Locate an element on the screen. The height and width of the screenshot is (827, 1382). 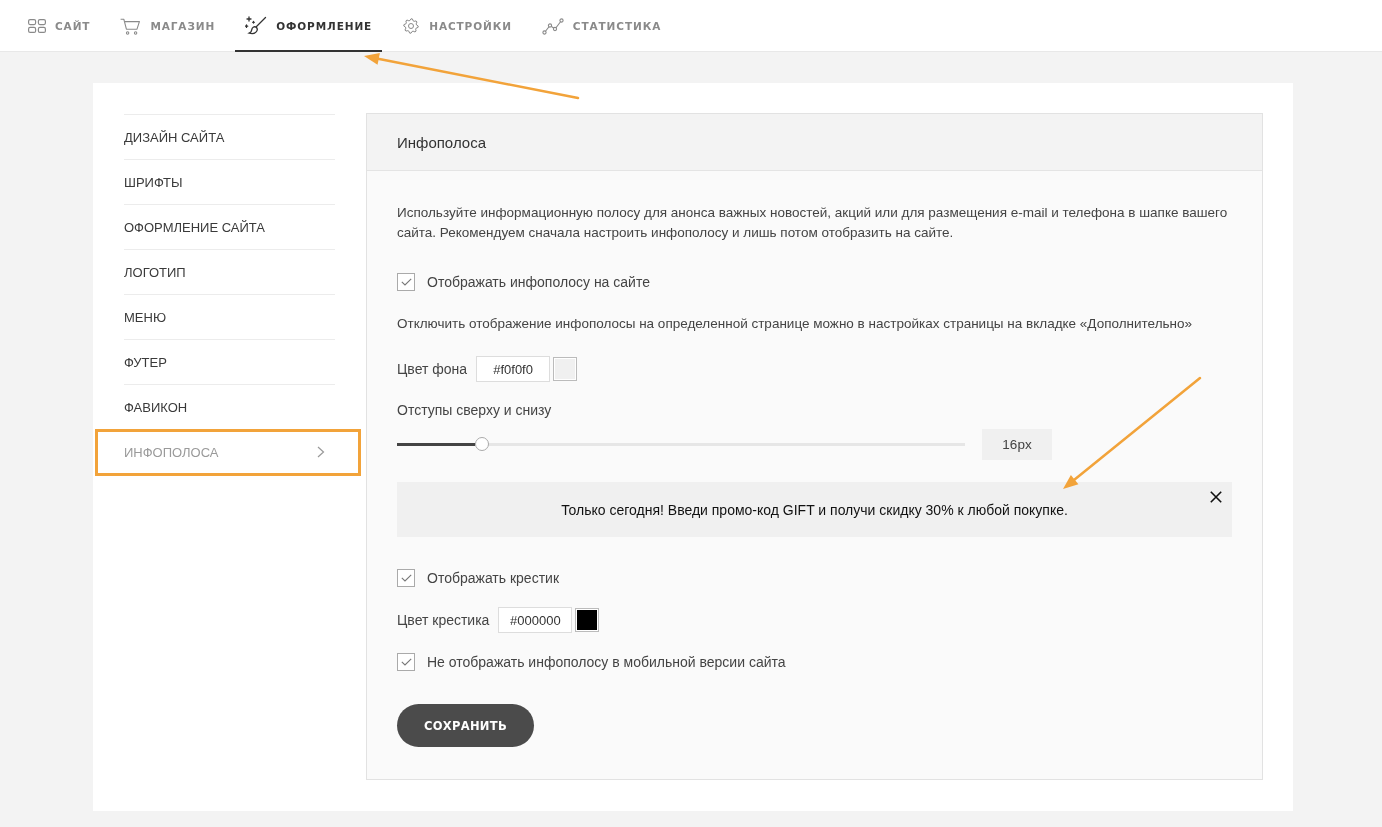
sidebar-item: ФАВИКОН is located at coordinates (229, 406).